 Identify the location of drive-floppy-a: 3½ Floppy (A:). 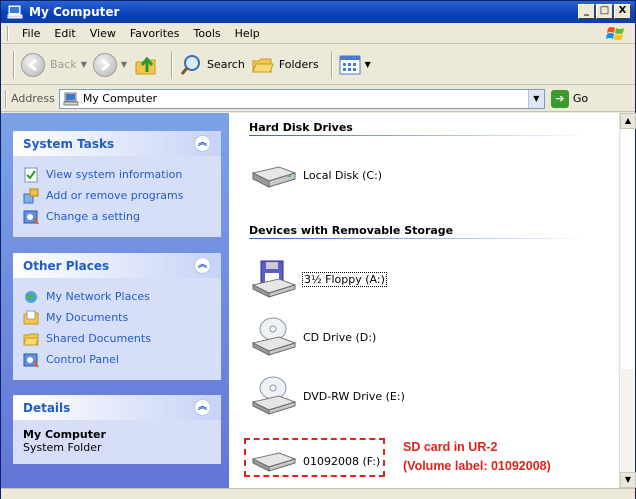
(318, 279).